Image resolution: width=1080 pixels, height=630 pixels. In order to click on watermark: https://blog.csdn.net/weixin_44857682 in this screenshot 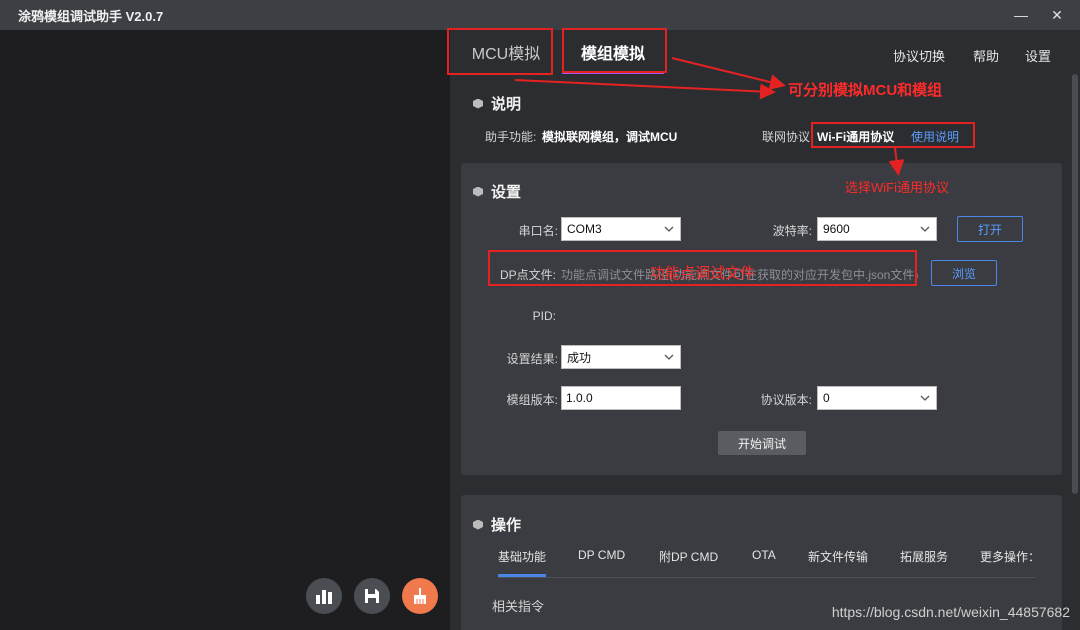, I will do `click(950, 612)`.